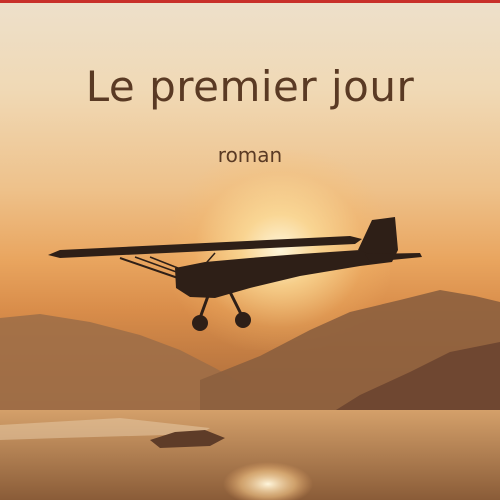  What do you see at coordinates (250, 86) in the screenshot?
I see `book-title: Le premier jour` at bounding box center [250, 86].